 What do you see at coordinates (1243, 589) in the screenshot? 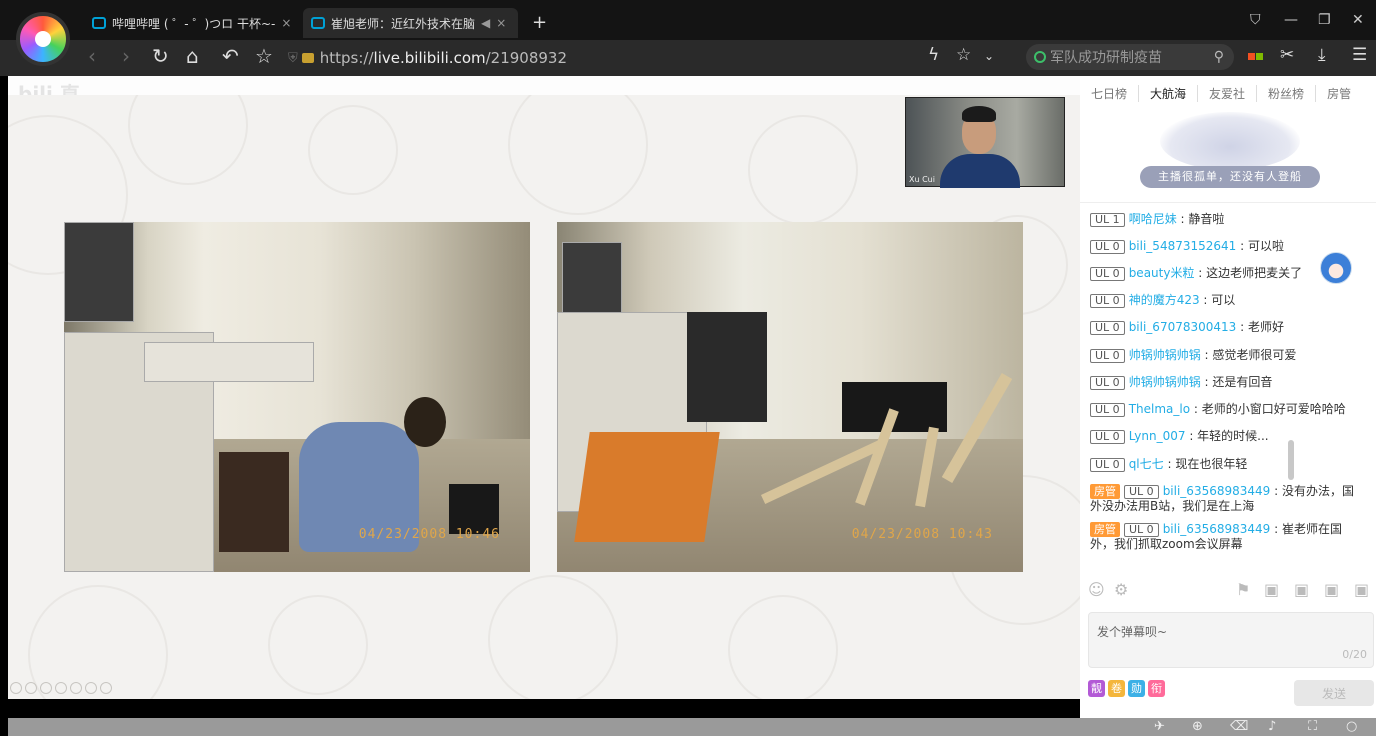
I see `clip-icon: ⚑` at bounding box center [1243, 589].